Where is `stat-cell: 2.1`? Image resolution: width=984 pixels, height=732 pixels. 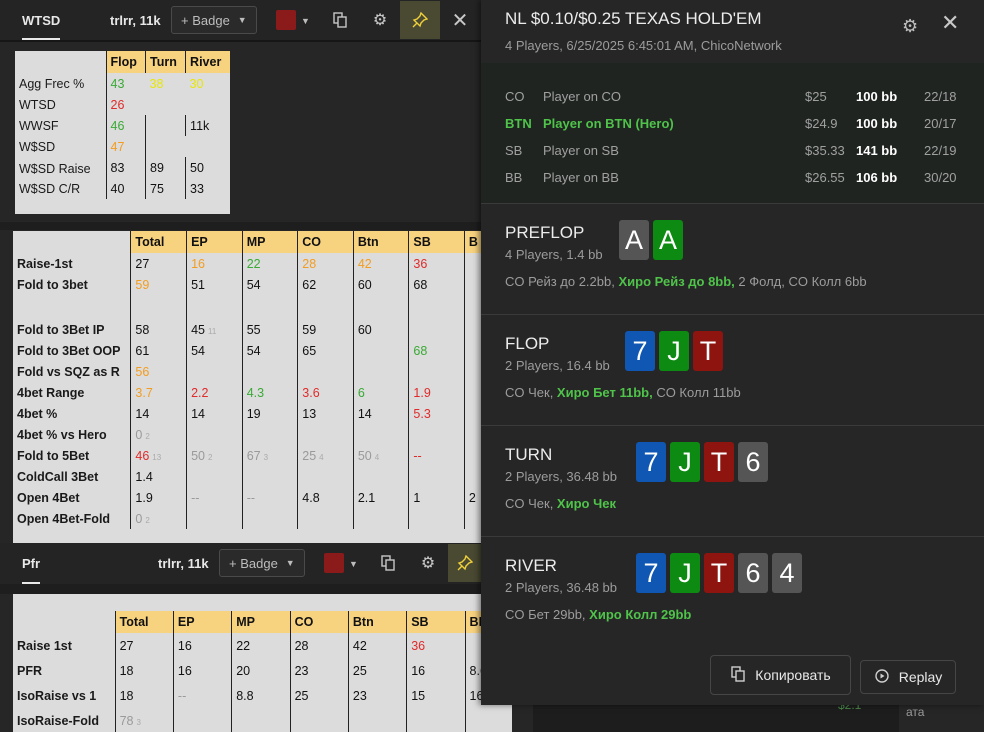
stat-cell: 2.1 is located at coordinates (380, 497).